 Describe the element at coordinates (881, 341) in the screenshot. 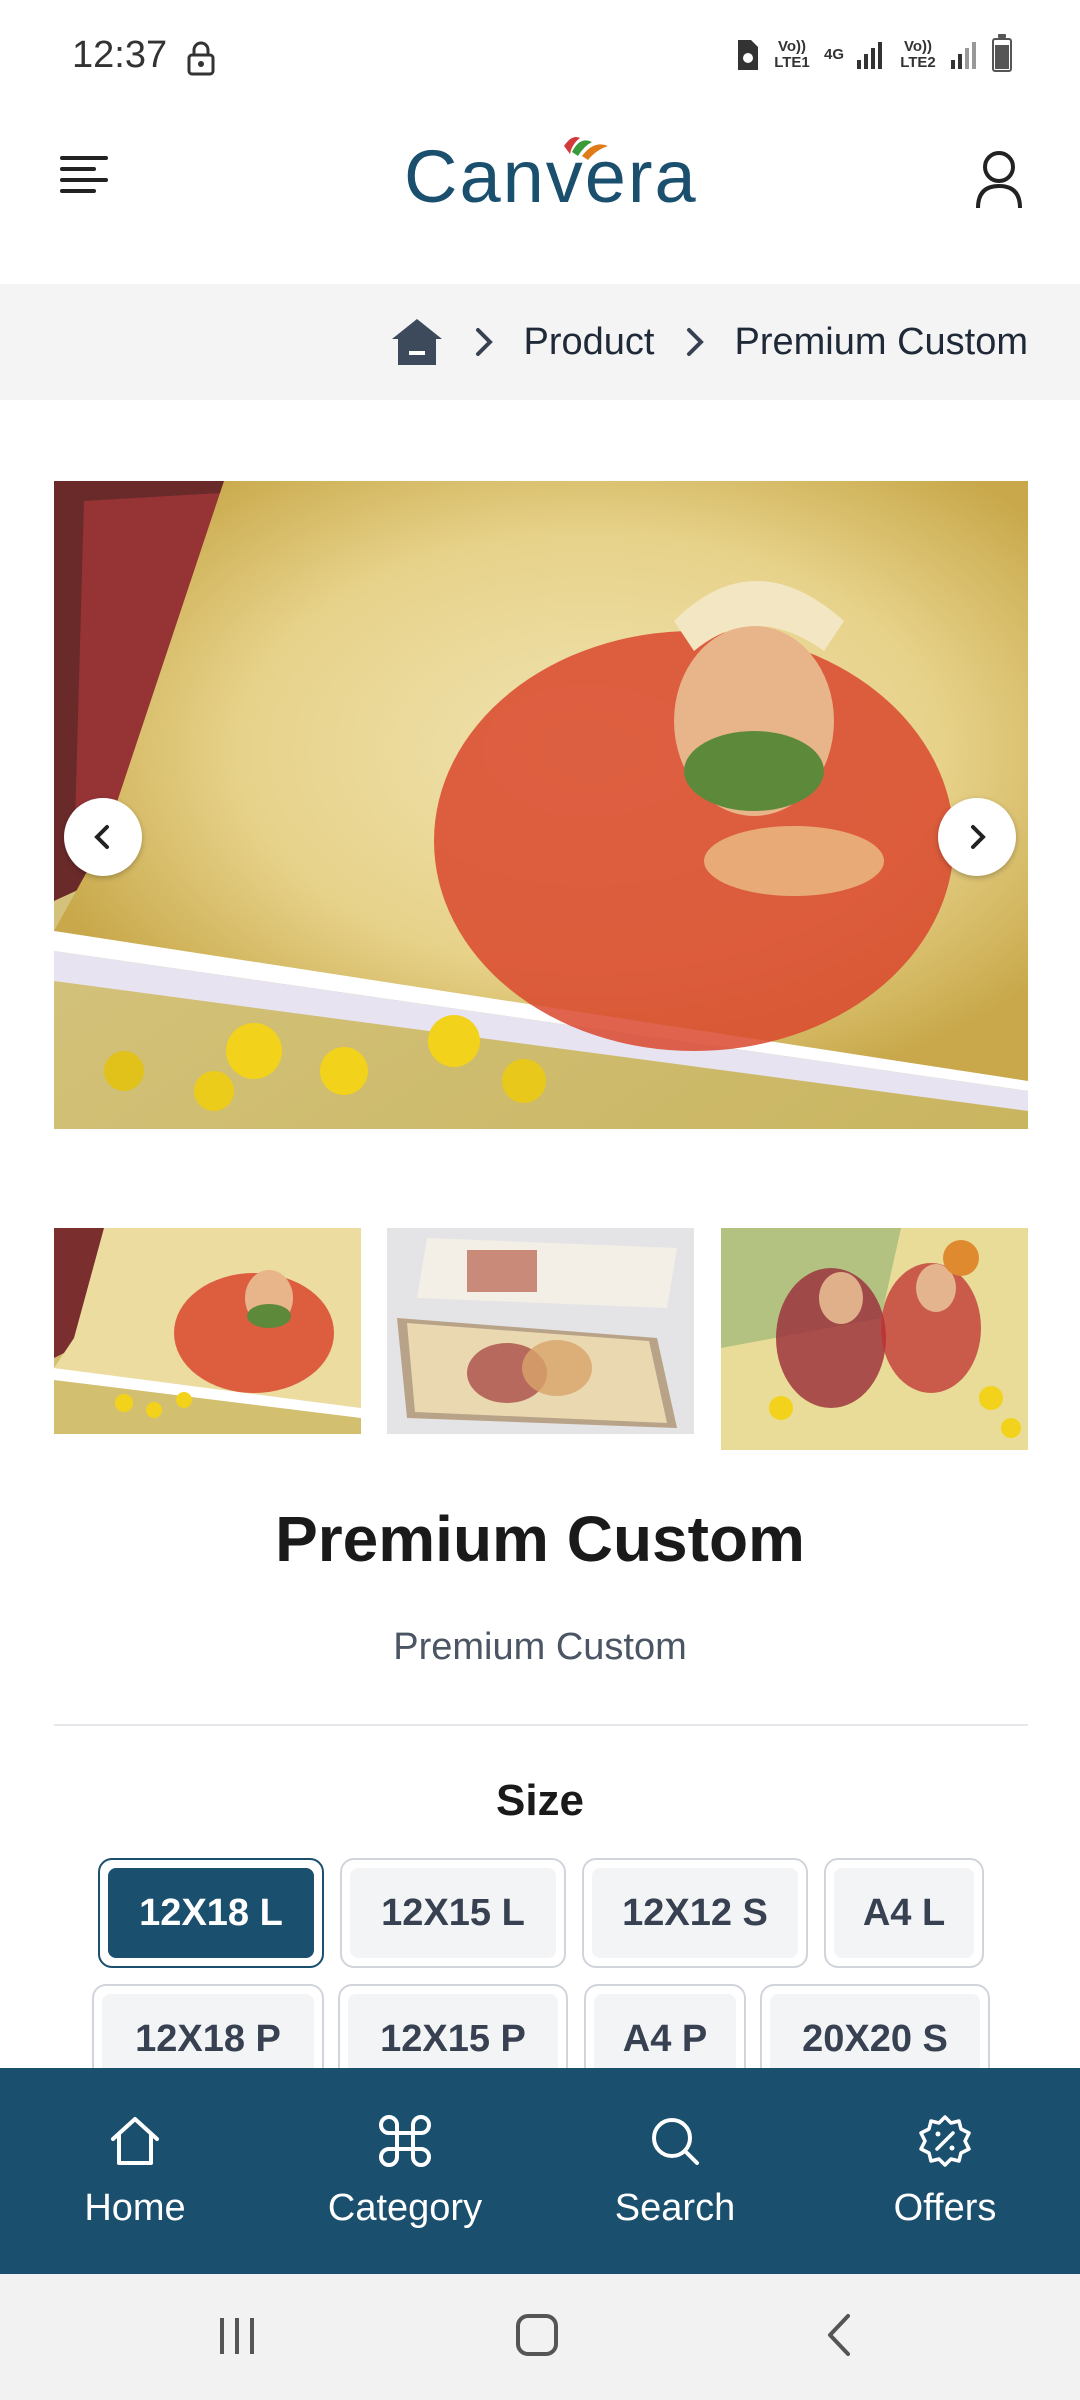

I see `breadcrumb-current: Premium Custom` at that location.